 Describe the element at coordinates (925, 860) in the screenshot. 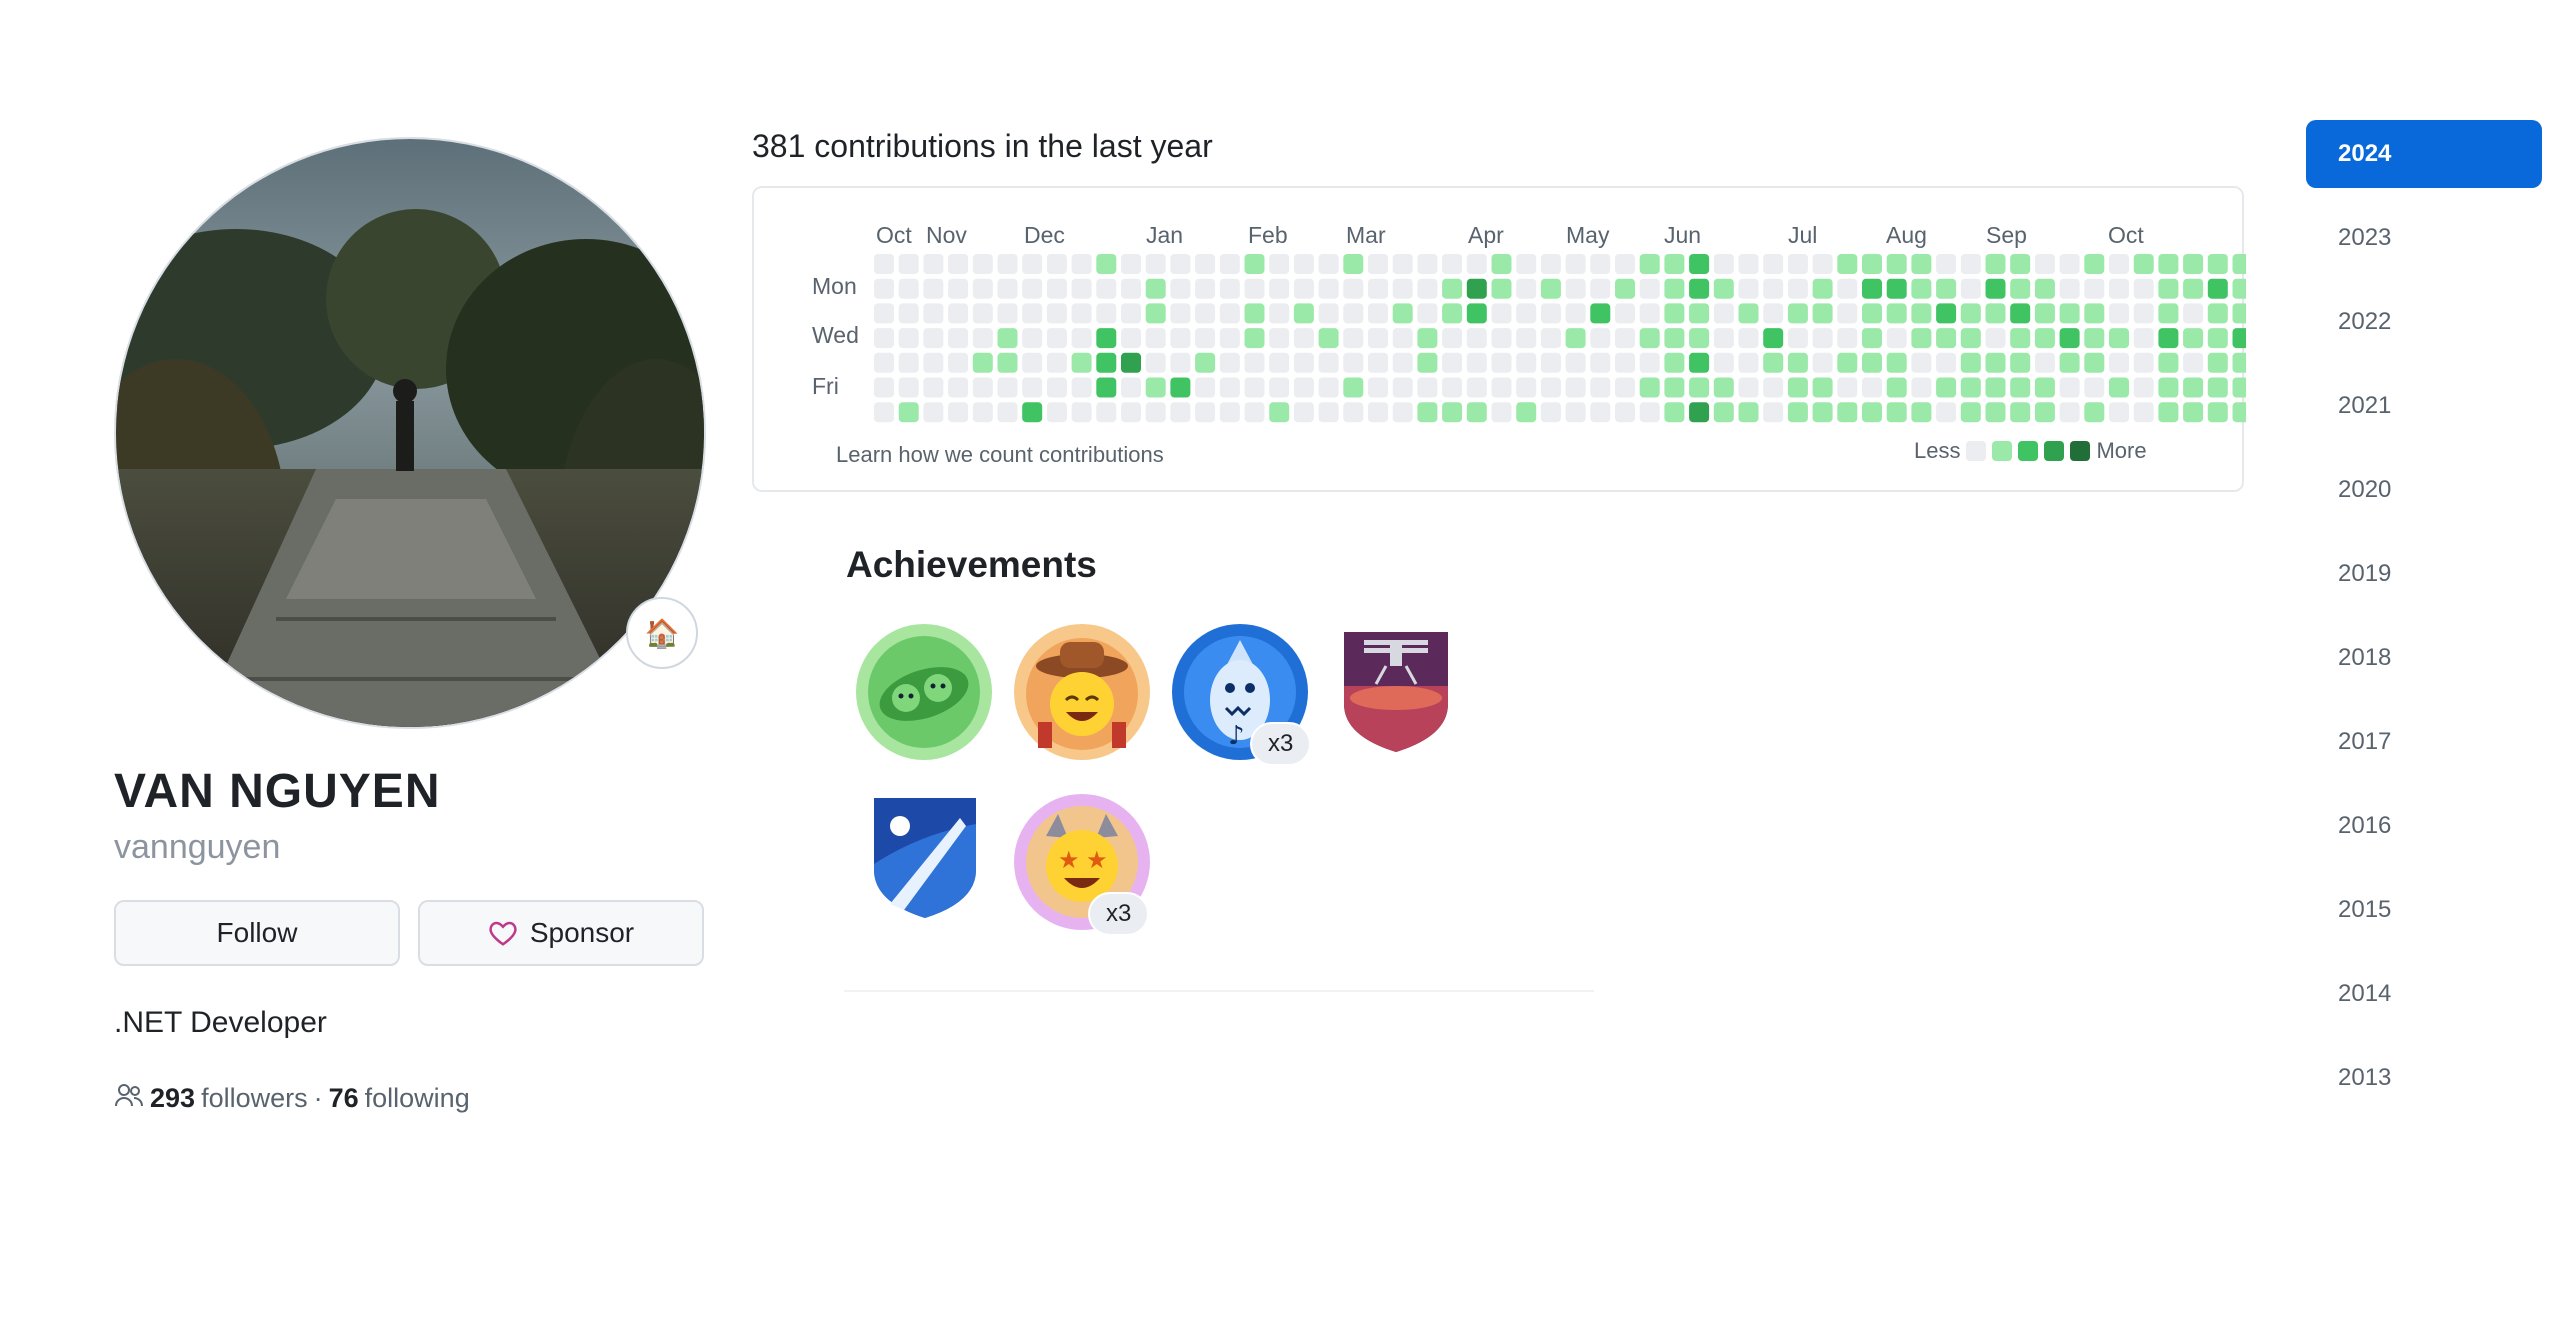

I see `arctic-code-vault-badge` at that location.